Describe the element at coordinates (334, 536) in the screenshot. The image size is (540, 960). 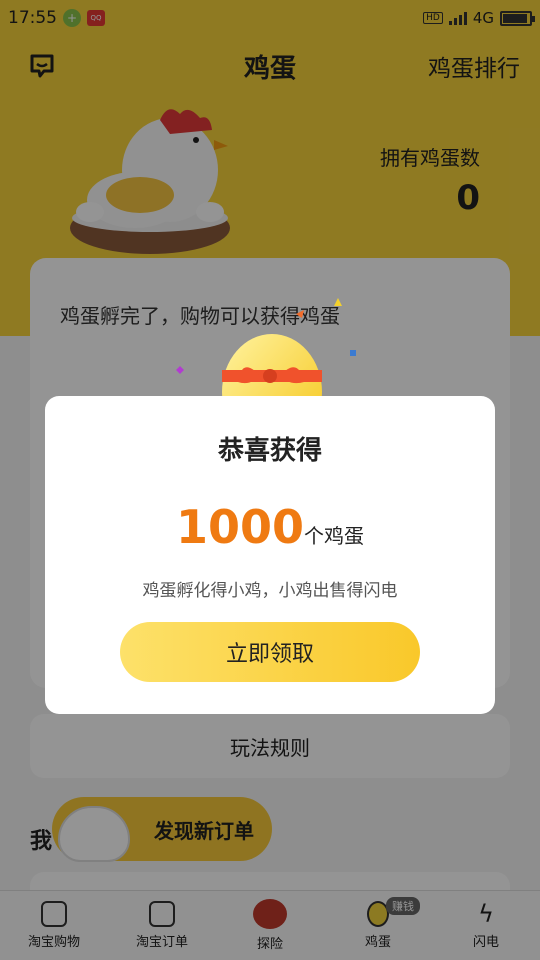
I see `reward-unit: 个鸡蛋` at that location.